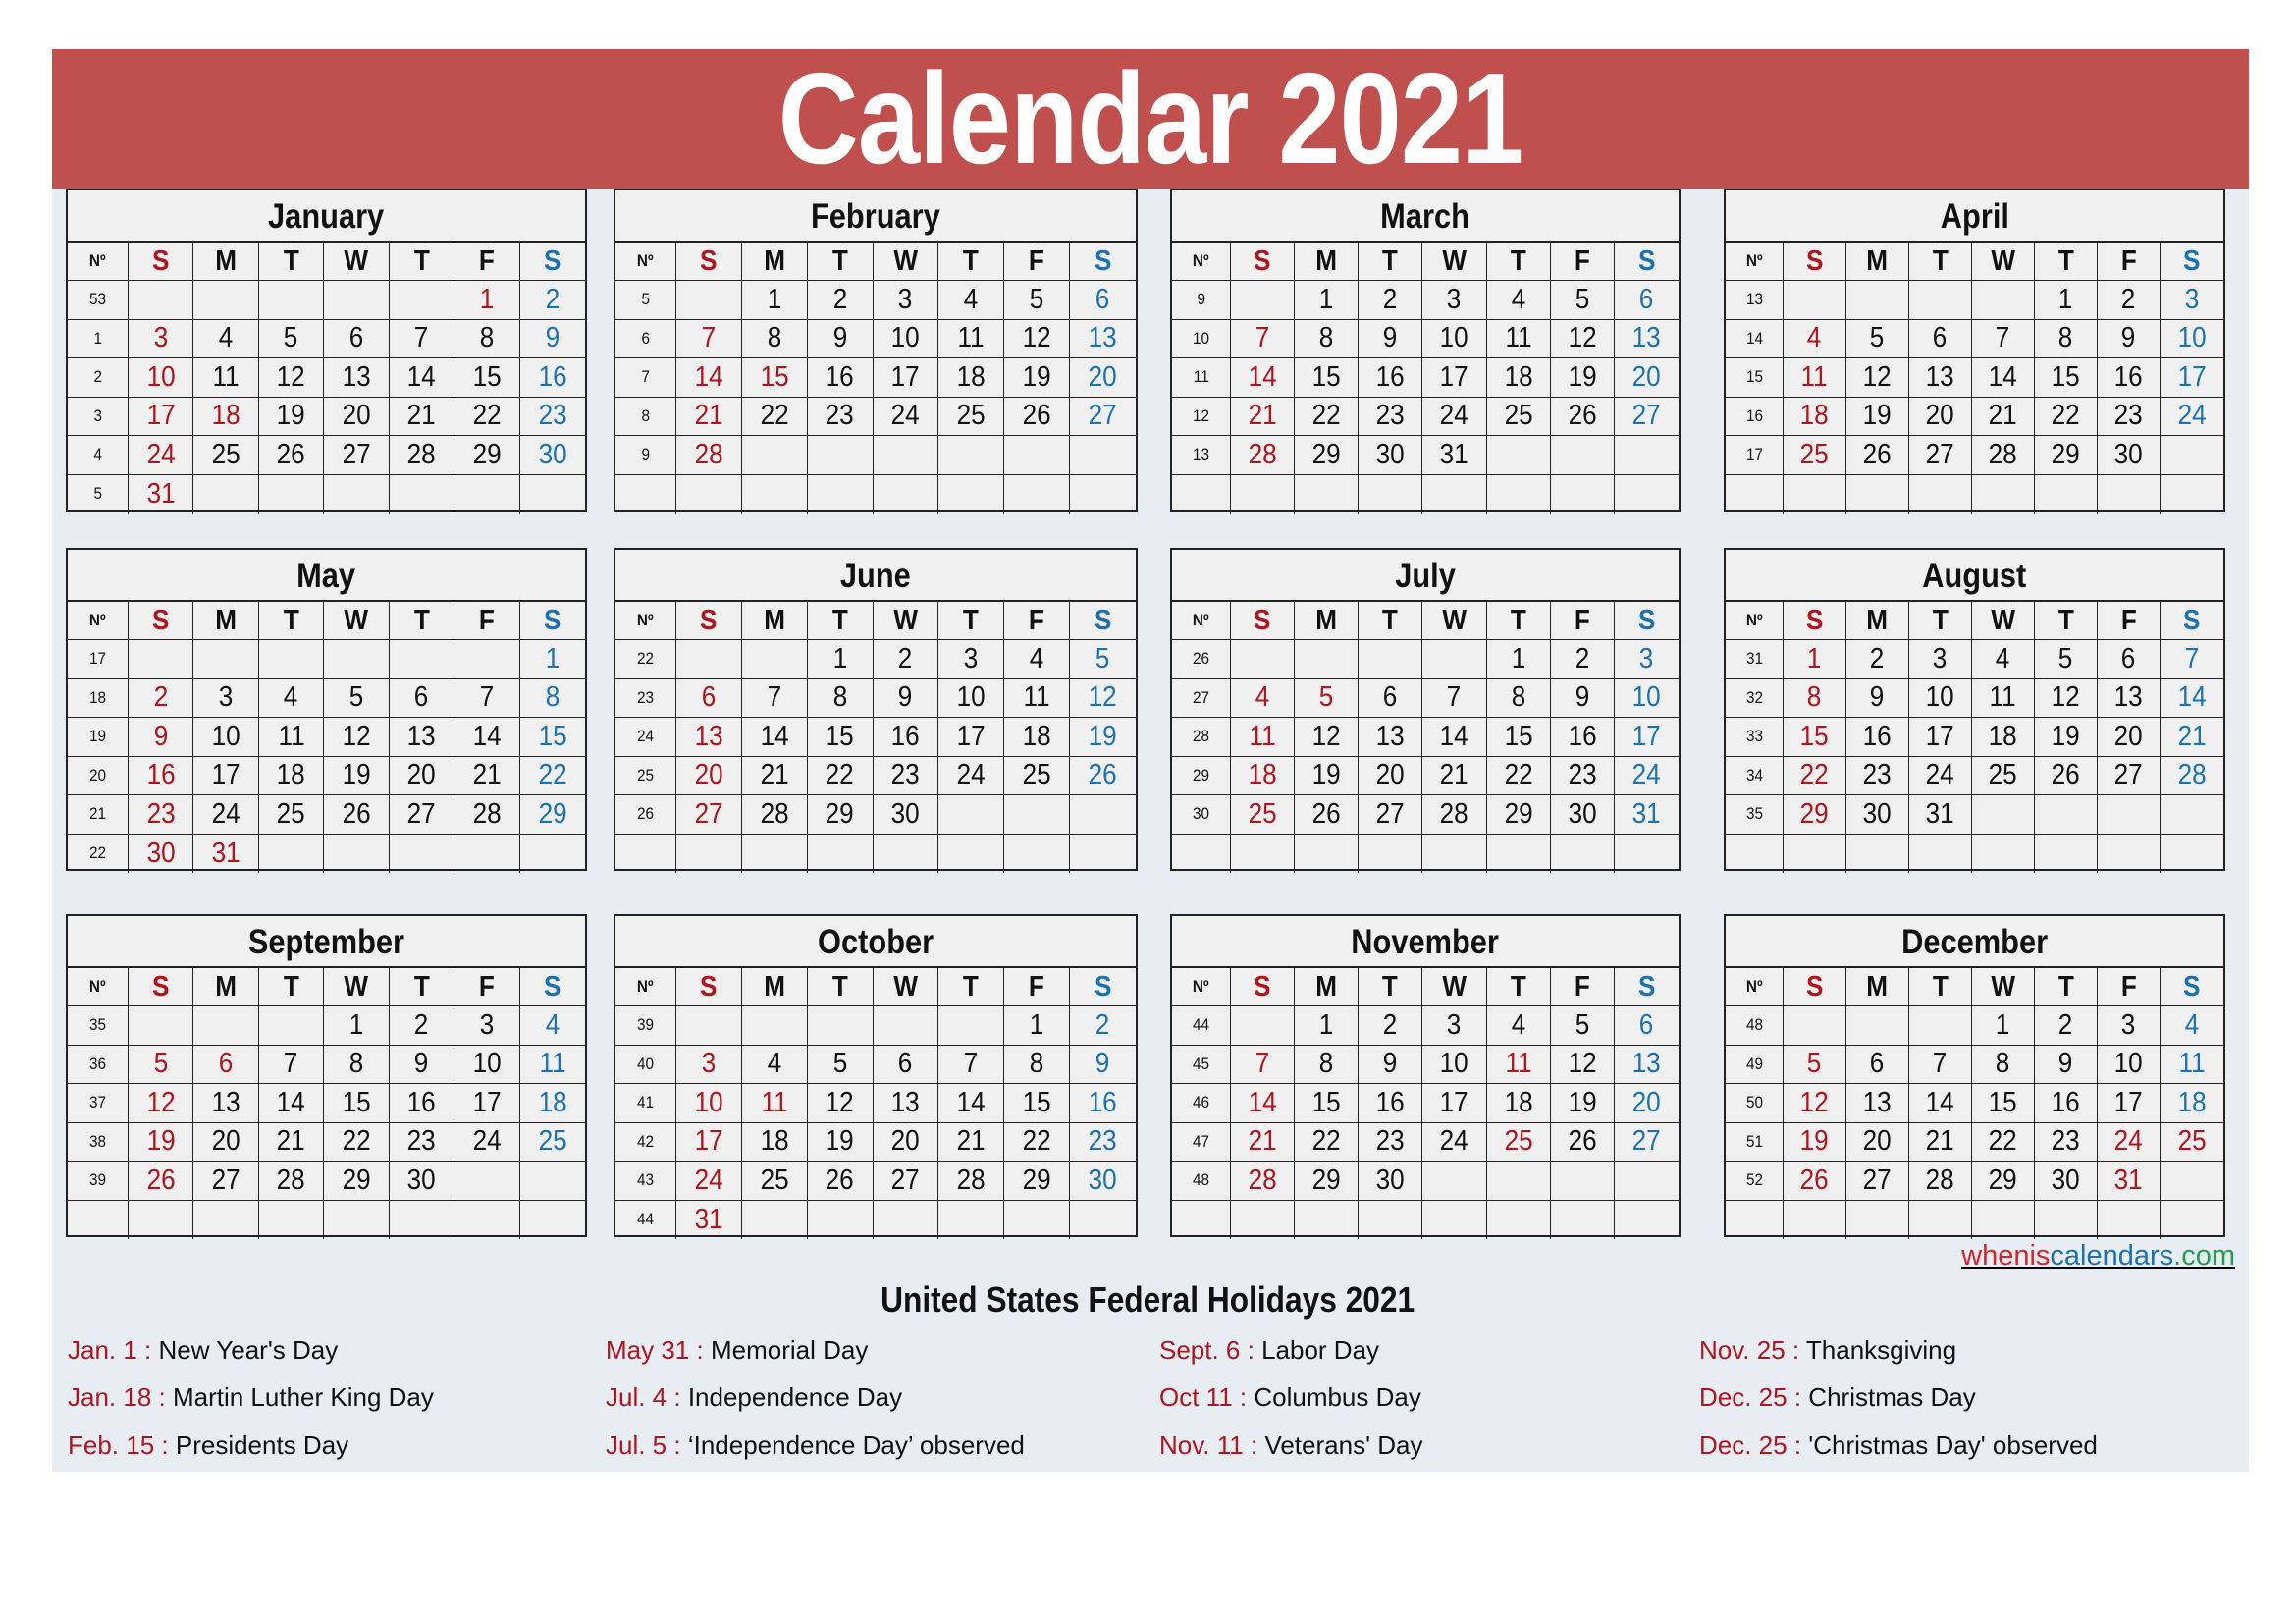 The image size is (2296, 1624). I want to click on day-cell: 2, so click(1583, 659).